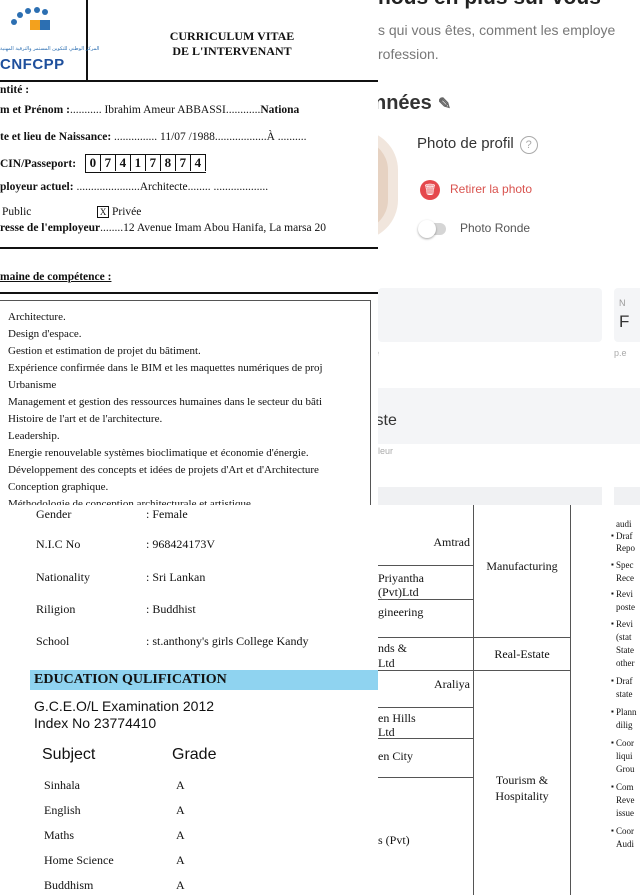 Image resolution: width=640 pixels, height=895 pixels. Describe the element at coordinates (37, 317) in the screenshot. I see `competence-item: Architecture.` at that location.